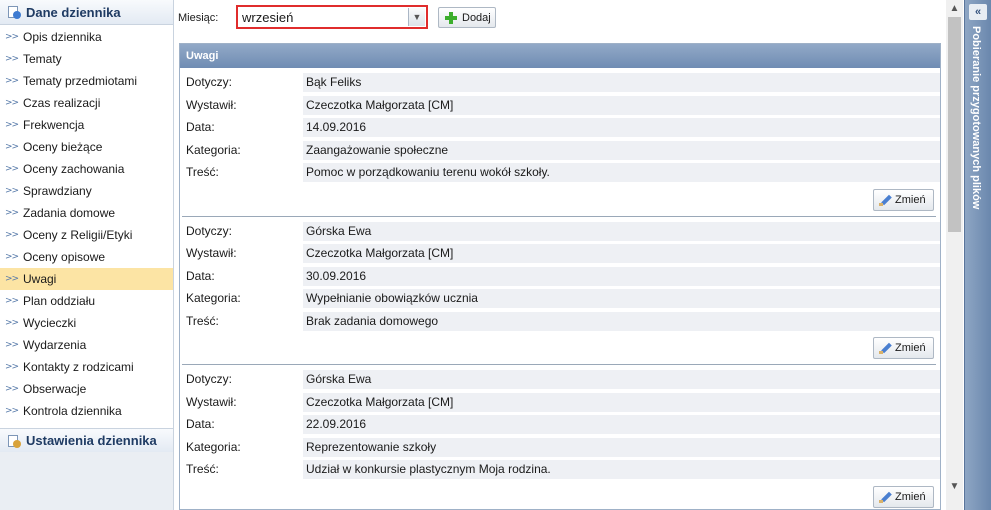 This screenshot has width=991, height=510. I want to click on sidebar-item: >> Wycieczki, so click(86, 323).